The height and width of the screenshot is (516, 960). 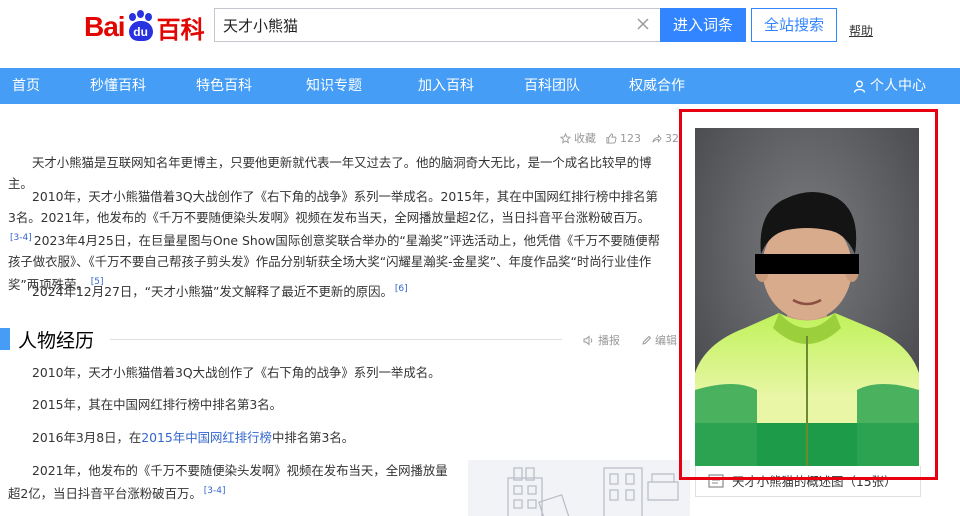 I want to click on nav-item-join: 加入百科, so click(x=446, y=86).